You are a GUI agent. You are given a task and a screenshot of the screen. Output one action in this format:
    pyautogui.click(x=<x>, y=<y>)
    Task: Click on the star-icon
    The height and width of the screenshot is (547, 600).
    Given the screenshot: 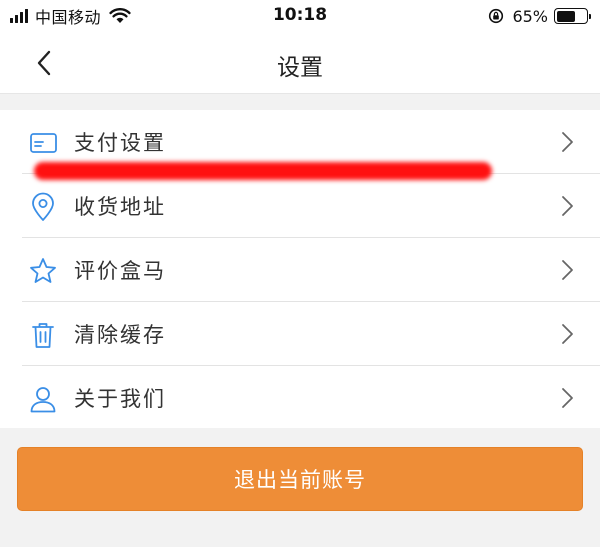 What is the action you would take?
    pyautogui.click(x=43, y=270)
    